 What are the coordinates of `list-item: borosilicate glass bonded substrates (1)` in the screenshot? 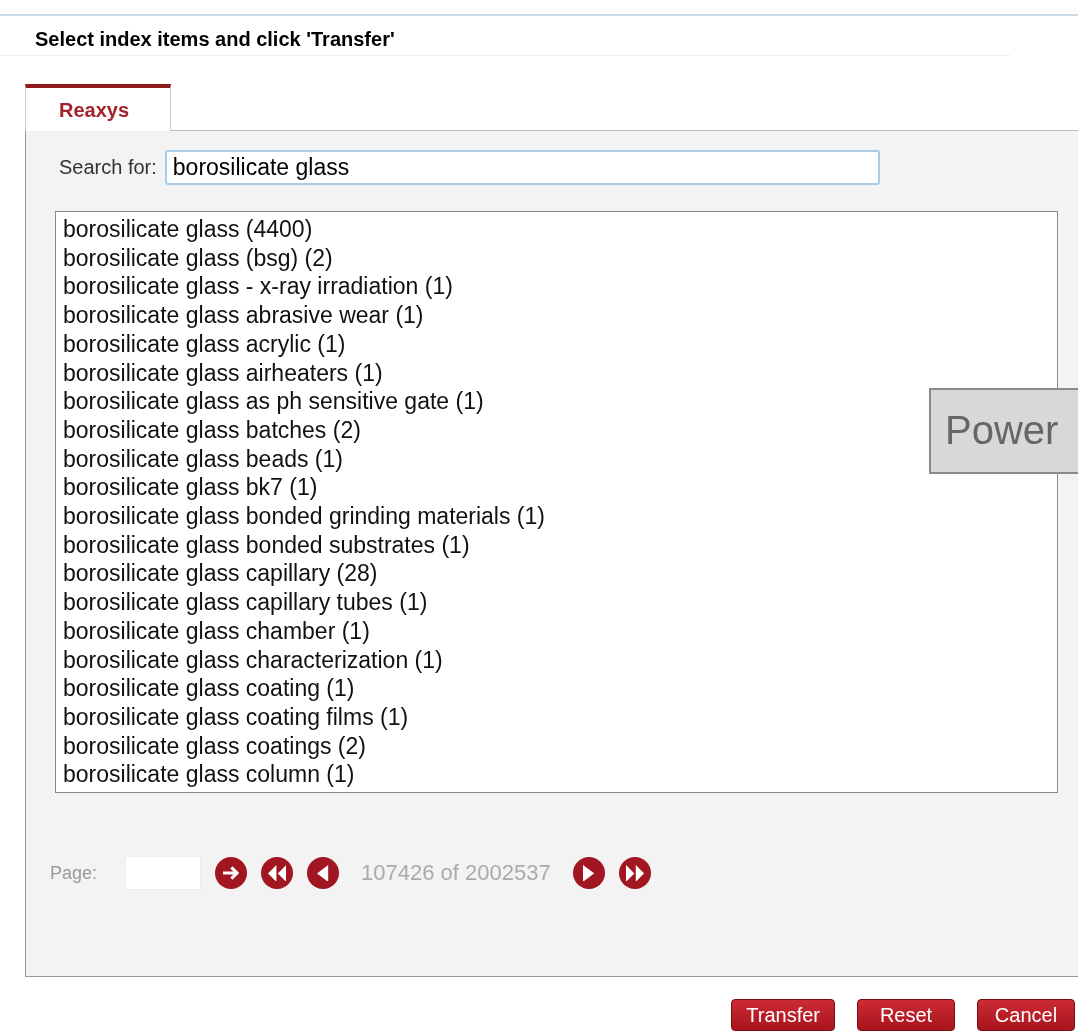 It's located at (266, 545).